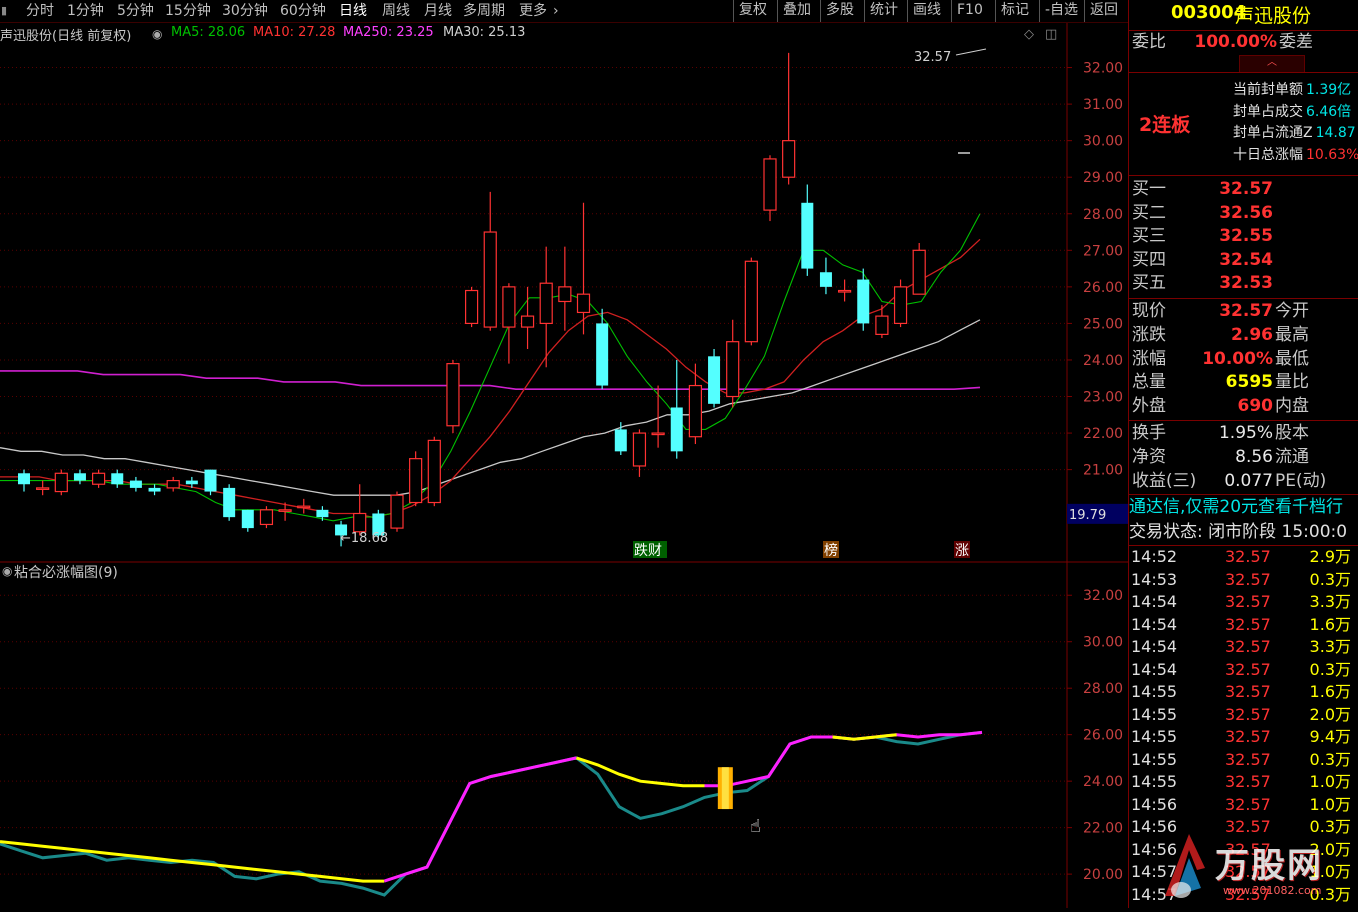 Image resolution: width=1358 pixels, height=912 pixels. I want to click on bid-row: 买二 32.56, so click(1243, 213).